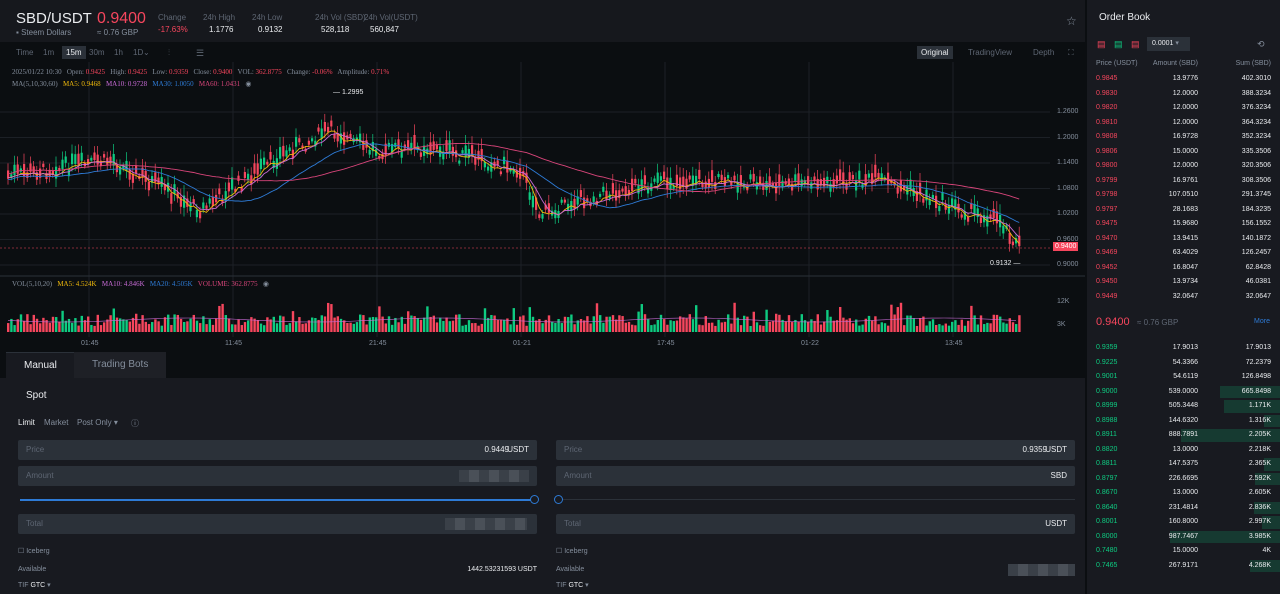 Image resolution: width=1280 pixels, height=594 pixels. What do you see at coordinates (97, 52) in the screenshot?
I see `interval-30m: 30m` at bounding box center [97, 52].